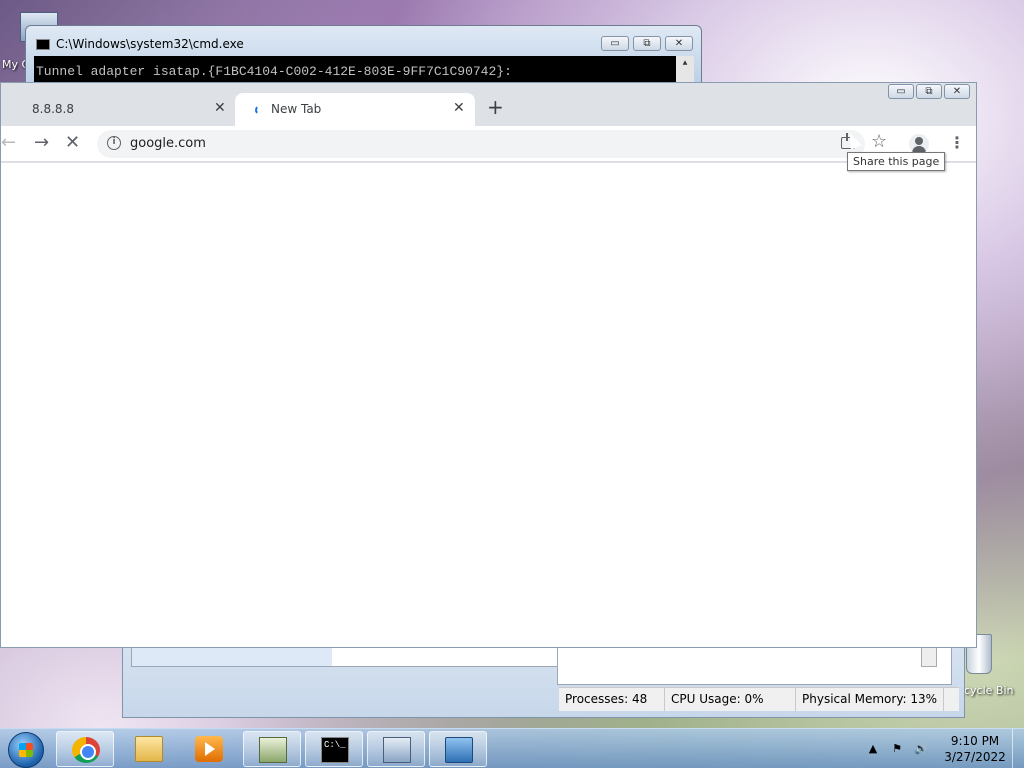 This screenshot has width=1024, height=768. What do you see at coordinates (685, 63) in the screenshot?
I see `scroll-up-icon: ▲` at bounding box center [685, 63].